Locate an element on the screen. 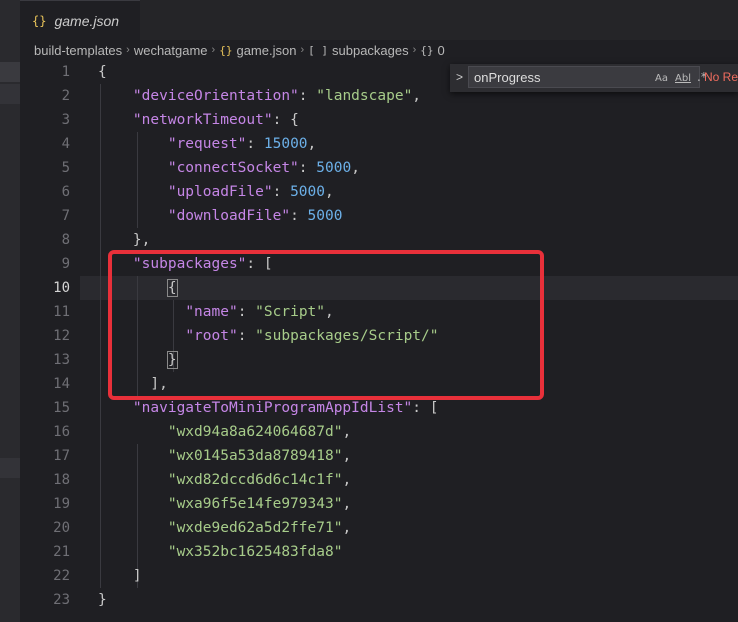  find-widget: > onProgress Aa Abl .* No Re is located at coordinates (594, 78).